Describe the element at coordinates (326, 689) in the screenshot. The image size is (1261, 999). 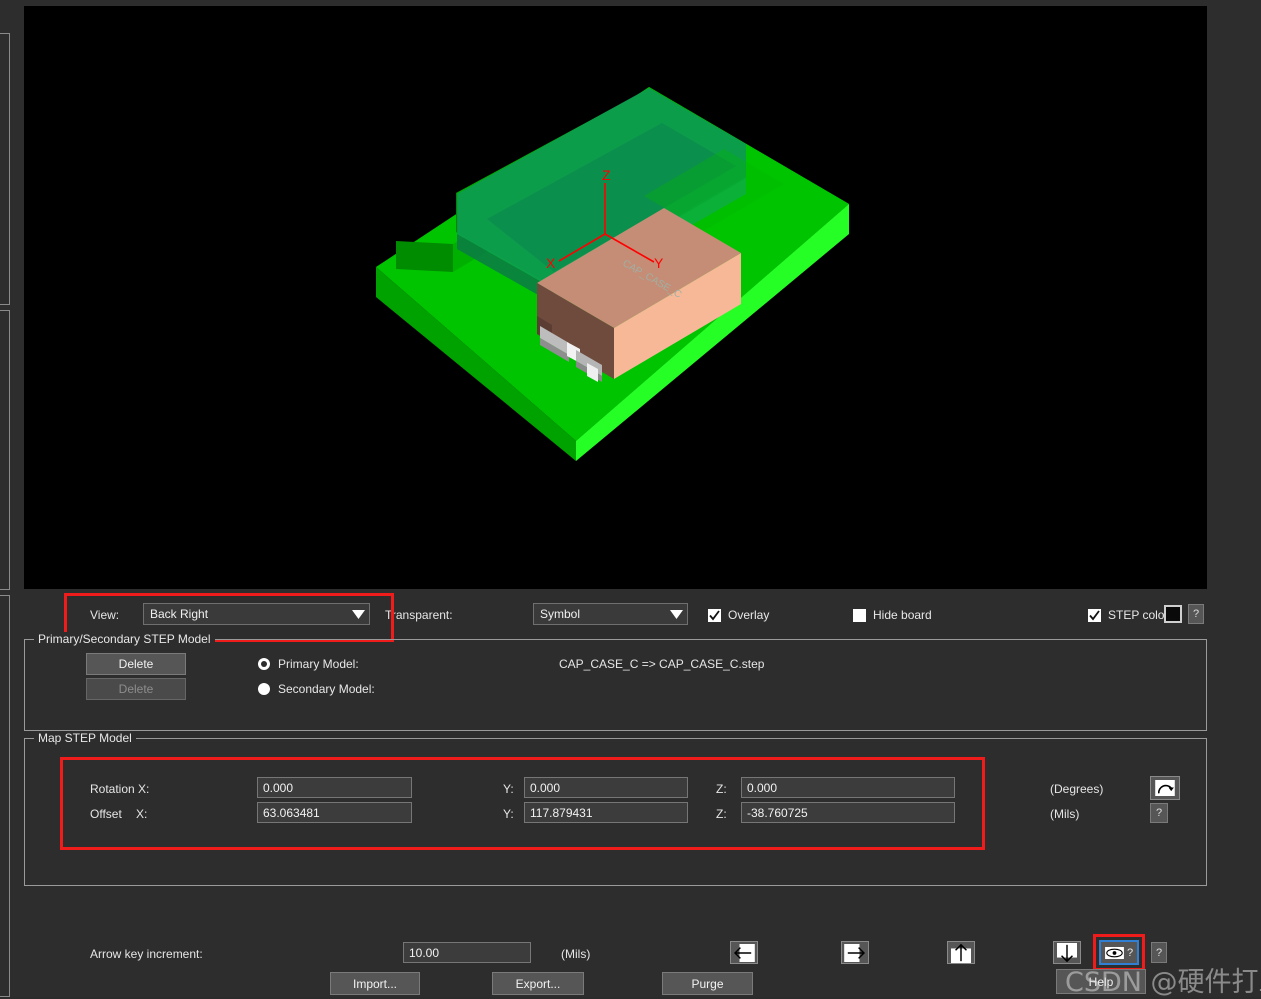
I see `secondary-model-label: Secondary Model:` at that location.